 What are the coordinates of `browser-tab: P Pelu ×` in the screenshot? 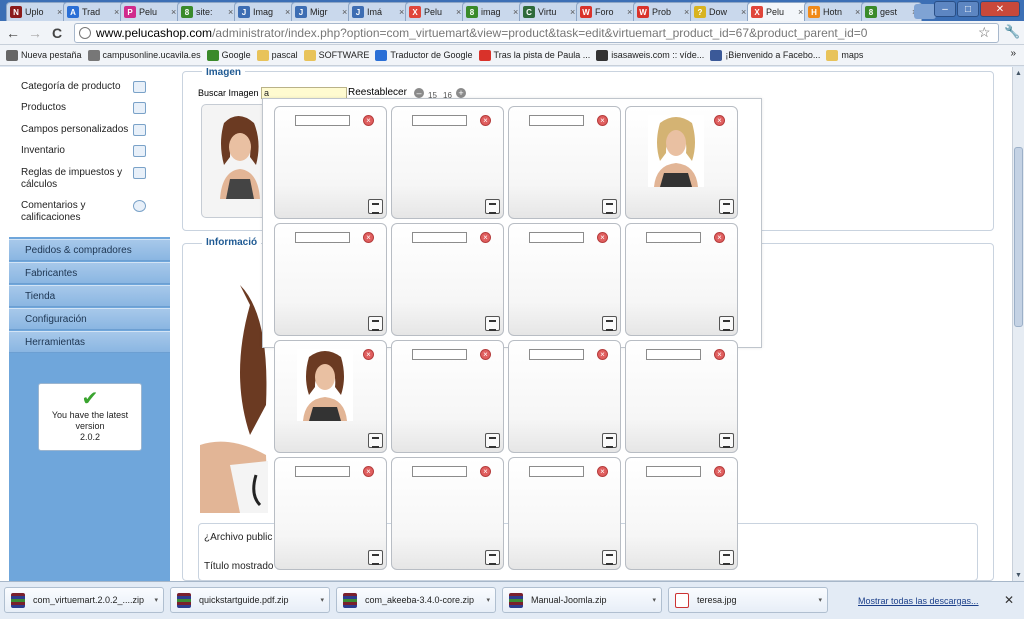 It's located at (150, 11).